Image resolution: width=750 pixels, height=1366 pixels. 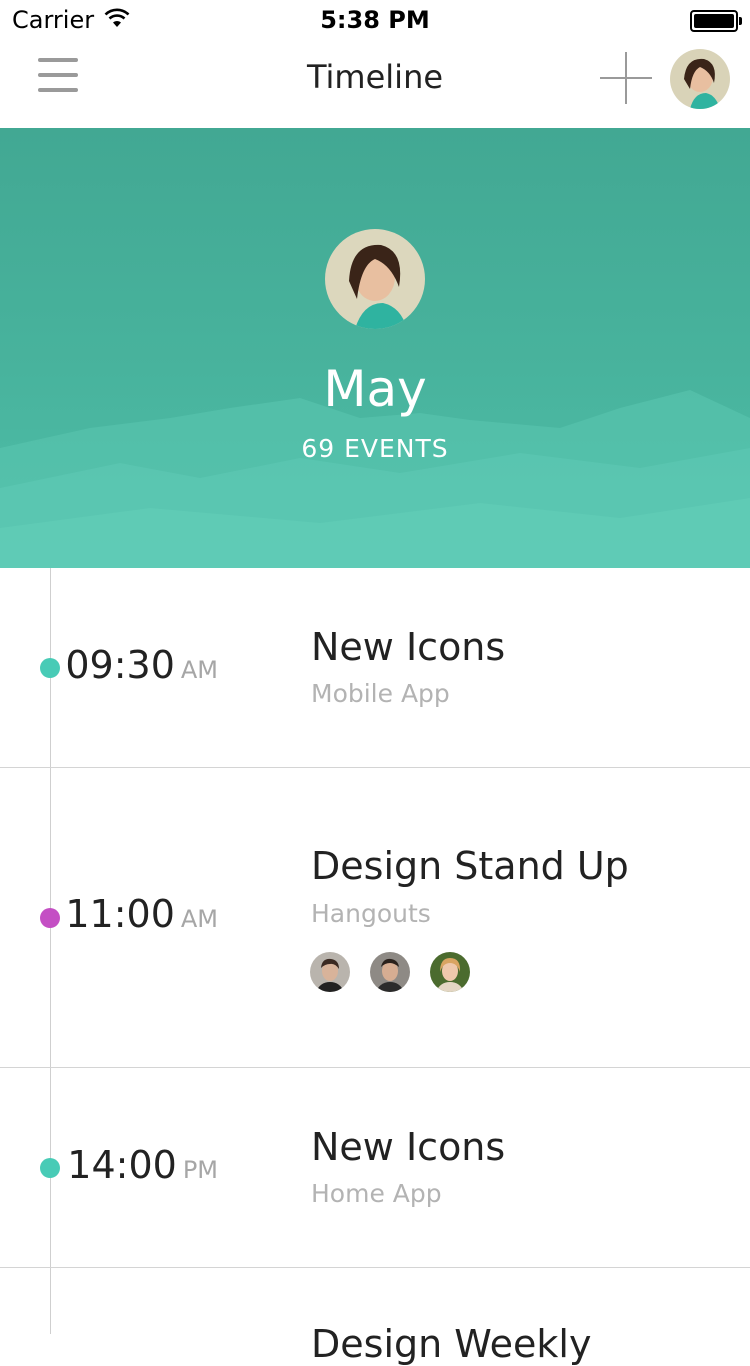 I want to click on event-row: 14:00 PM New Icons Home App, so click(x=375, y=1168).